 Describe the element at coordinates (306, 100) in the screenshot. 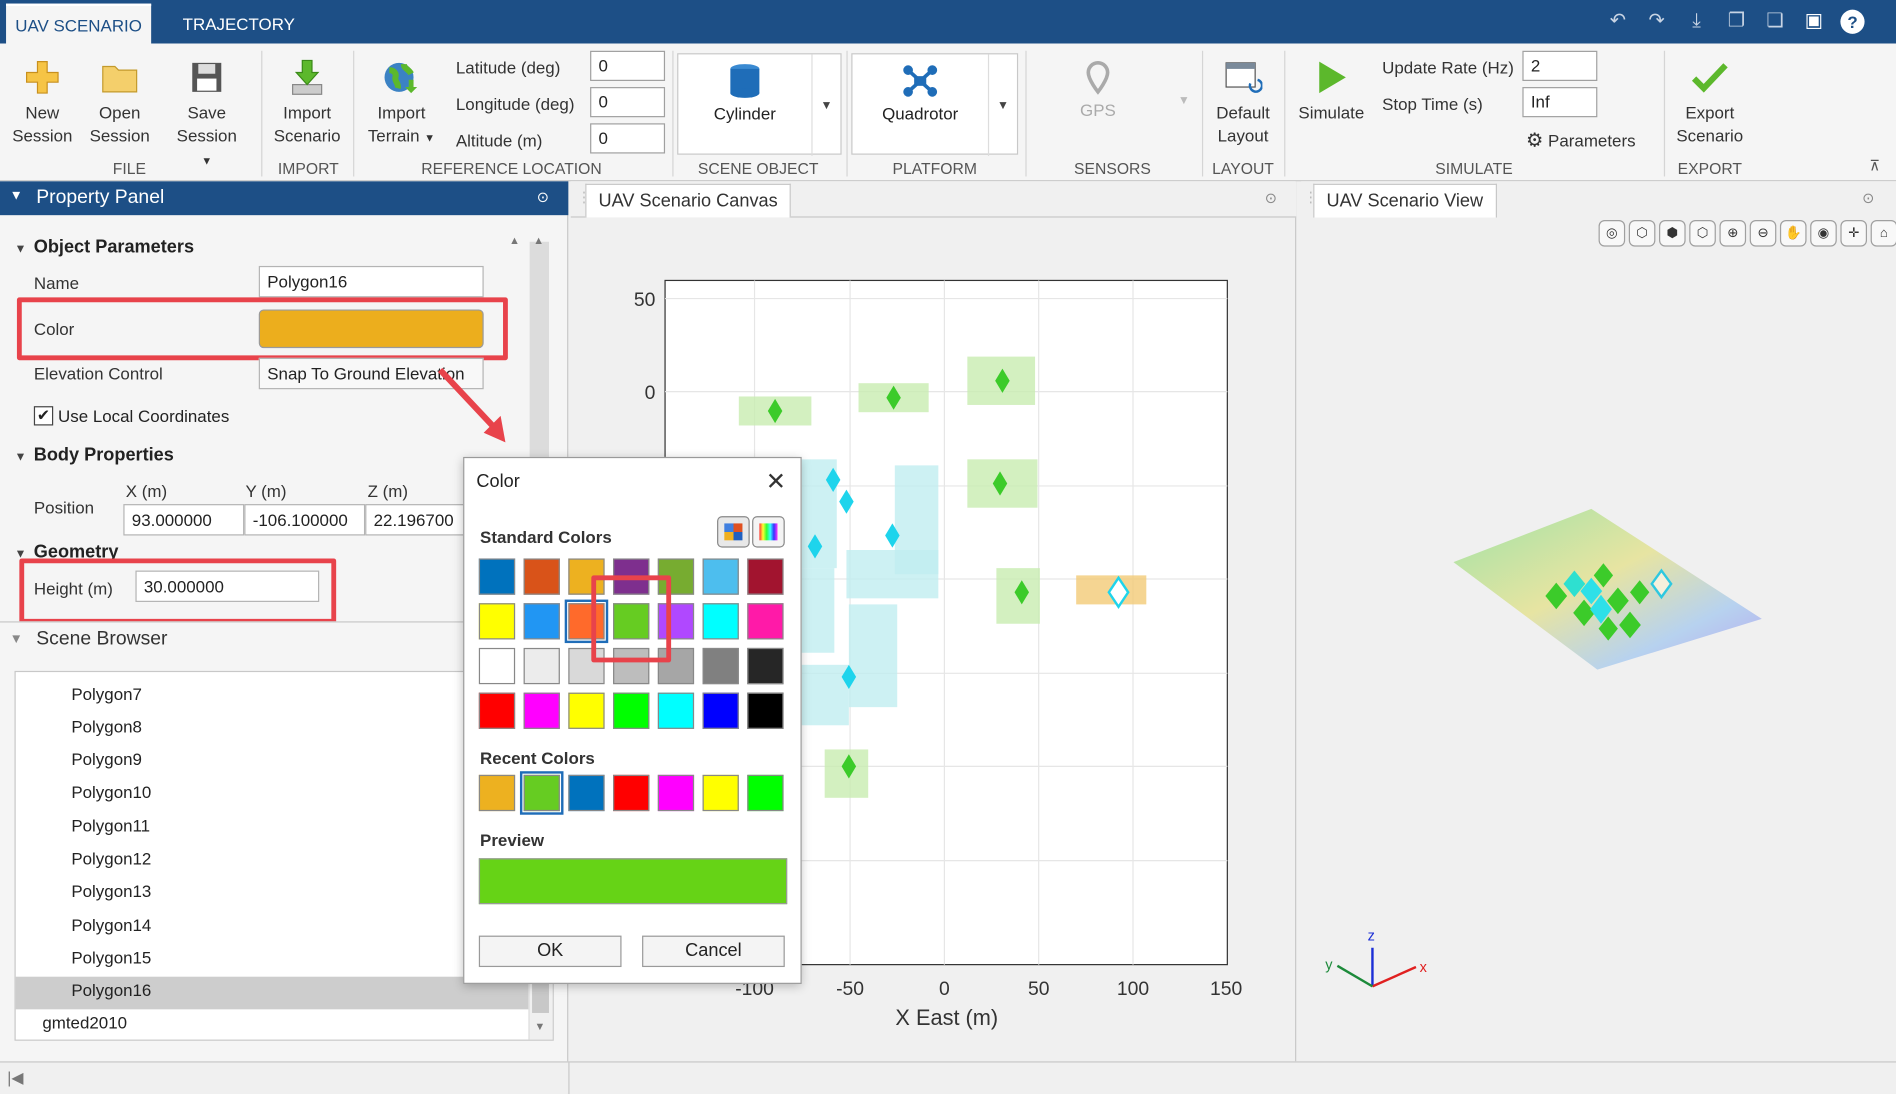

I see `import-scenario-button: Import Scenario` at that location.